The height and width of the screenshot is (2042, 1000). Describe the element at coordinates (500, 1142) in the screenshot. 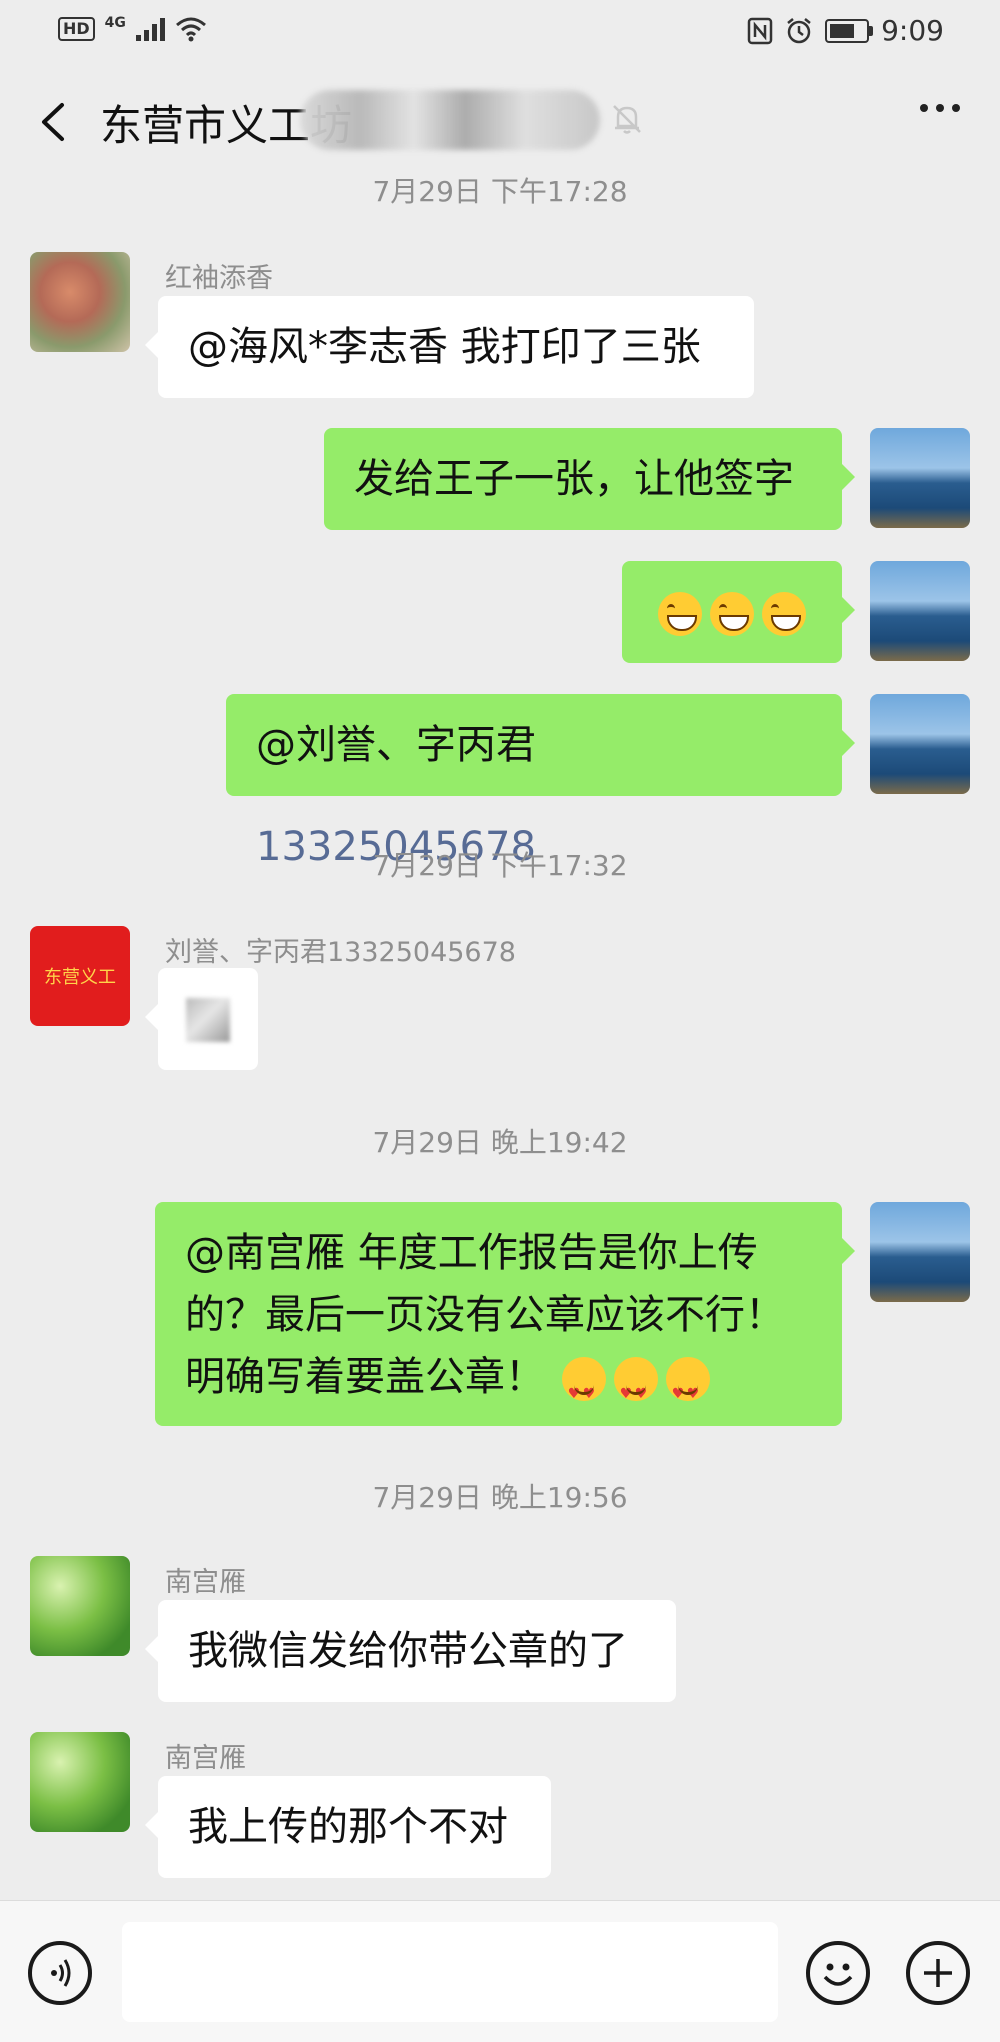

I see `timestamp: 7月29日 晚上19:42` at that location.